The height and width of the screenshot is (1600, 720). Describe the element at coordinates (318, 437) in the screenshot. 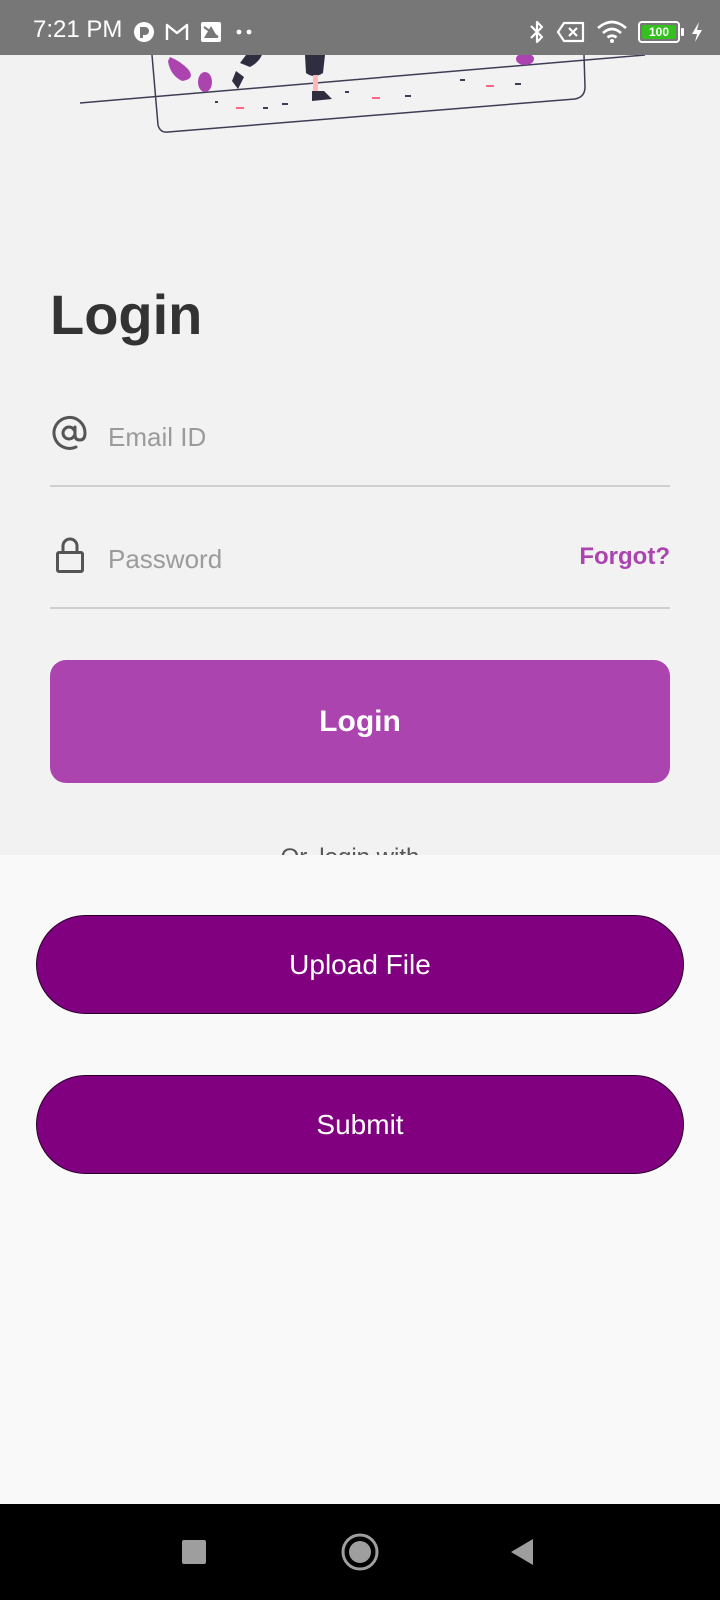

I see `email-input` at that location.